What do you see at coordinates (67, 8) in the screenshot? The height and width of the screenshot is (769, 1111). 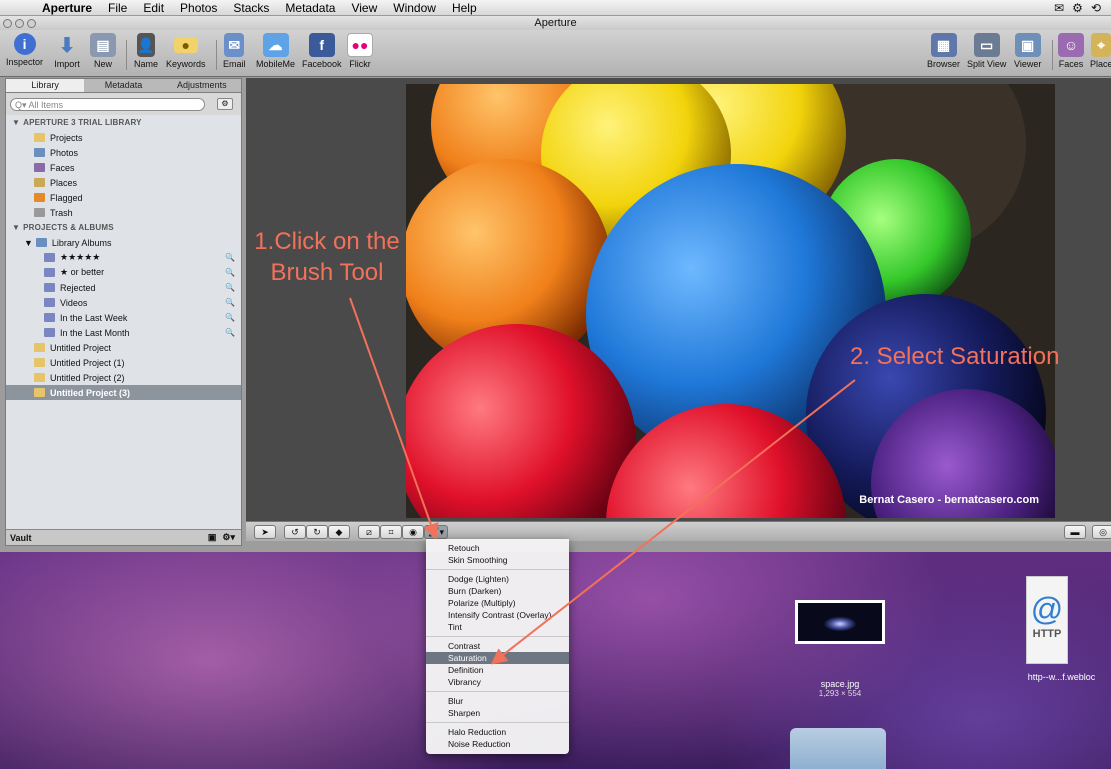 I see `menu-aperture: Aperture` at bounding box center [67, 8].